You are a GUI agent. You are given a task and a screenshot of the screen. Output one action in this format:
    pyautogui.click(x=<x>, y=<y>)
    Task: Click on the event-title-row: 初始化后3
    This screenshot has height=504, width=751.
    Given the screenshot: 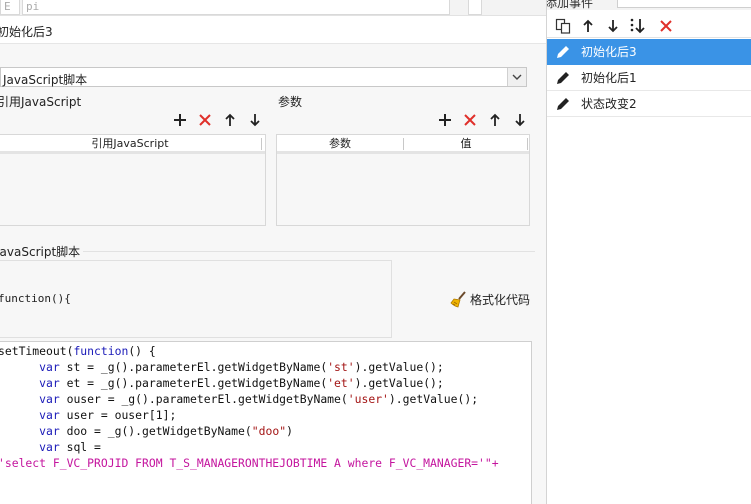 What is the action you would take?
    pyautogui.click(x=273, y=30)
    